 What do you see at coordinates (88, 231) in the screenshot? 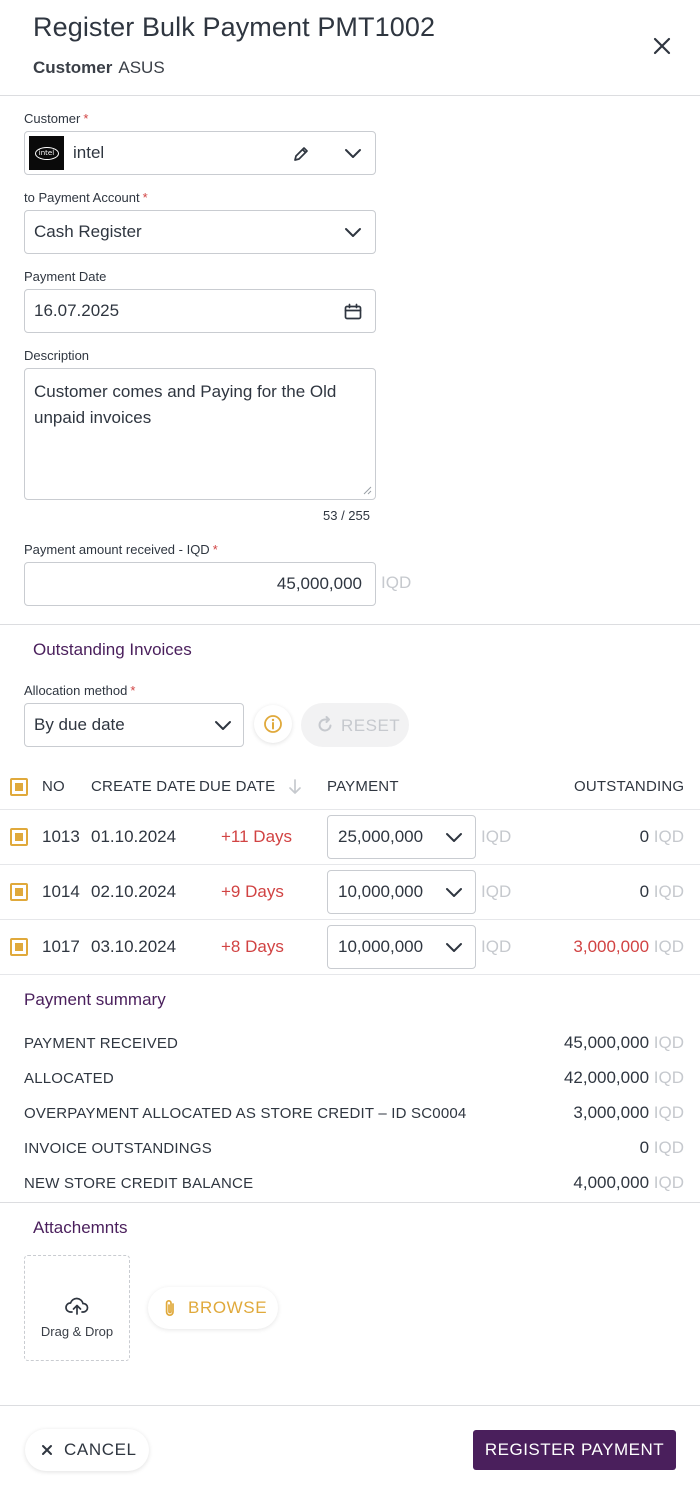
I see `payment-account-value: Cash Register` at bounding box center [88, 231].